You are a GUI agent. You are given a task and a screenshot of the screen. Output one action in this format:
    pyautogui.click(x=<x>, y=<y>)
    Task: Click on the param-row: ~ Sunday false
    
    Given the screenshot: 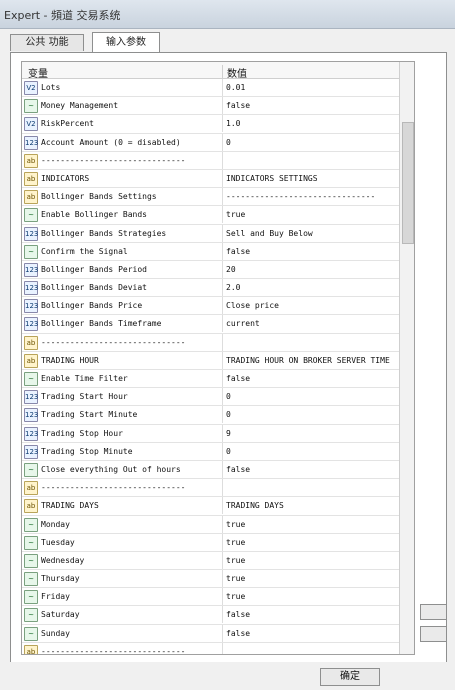 What is the action you would take?
    pyautogui.click(x=218, y=633)
    